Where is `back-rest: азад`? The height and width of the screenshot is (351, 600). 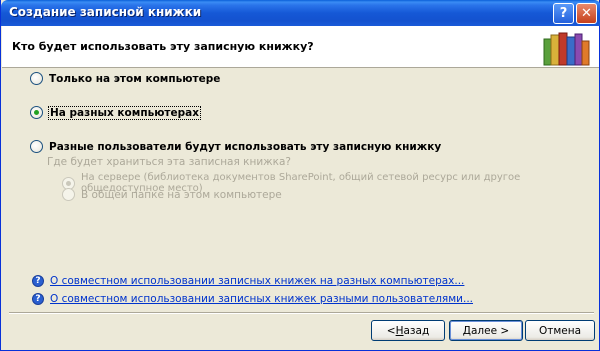
back-rest: азад is located at coordinates (416, 330).